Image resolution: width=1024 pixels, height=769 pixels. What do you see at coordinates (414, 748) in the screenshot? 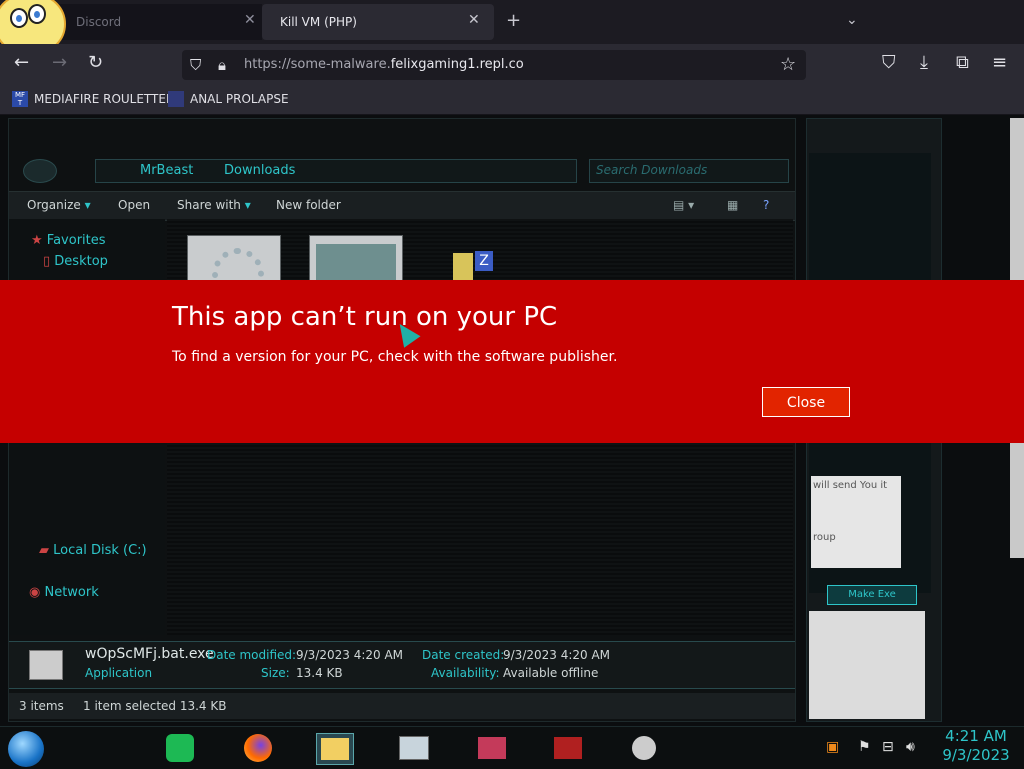
I see `performance-monitor-icon` at bounding box center [414, 748].